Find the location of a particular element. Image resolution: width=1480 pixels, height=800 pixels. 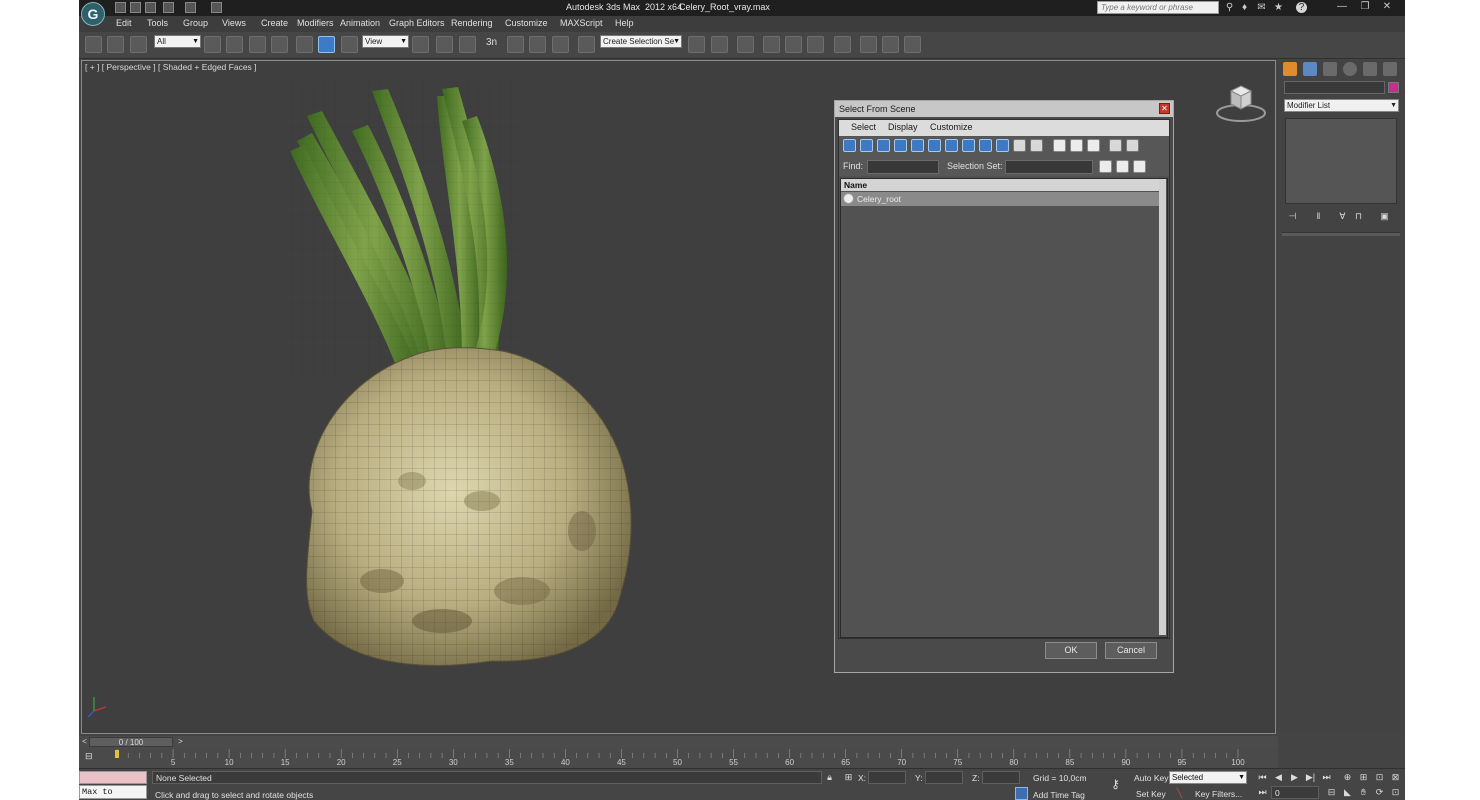

display-hidden-icon is located at coordinates (1036, 145).